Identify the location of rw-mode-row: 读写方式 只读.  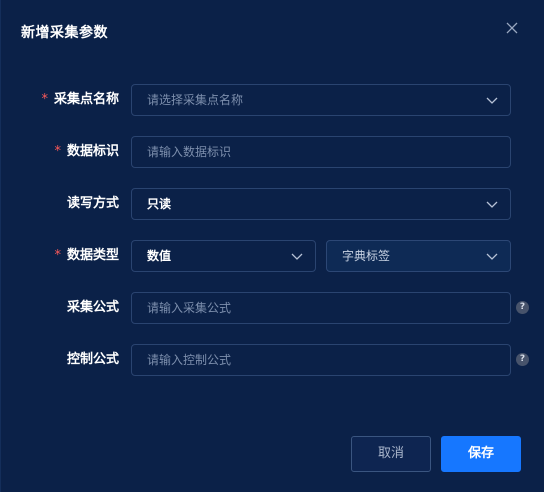
(272, 204).